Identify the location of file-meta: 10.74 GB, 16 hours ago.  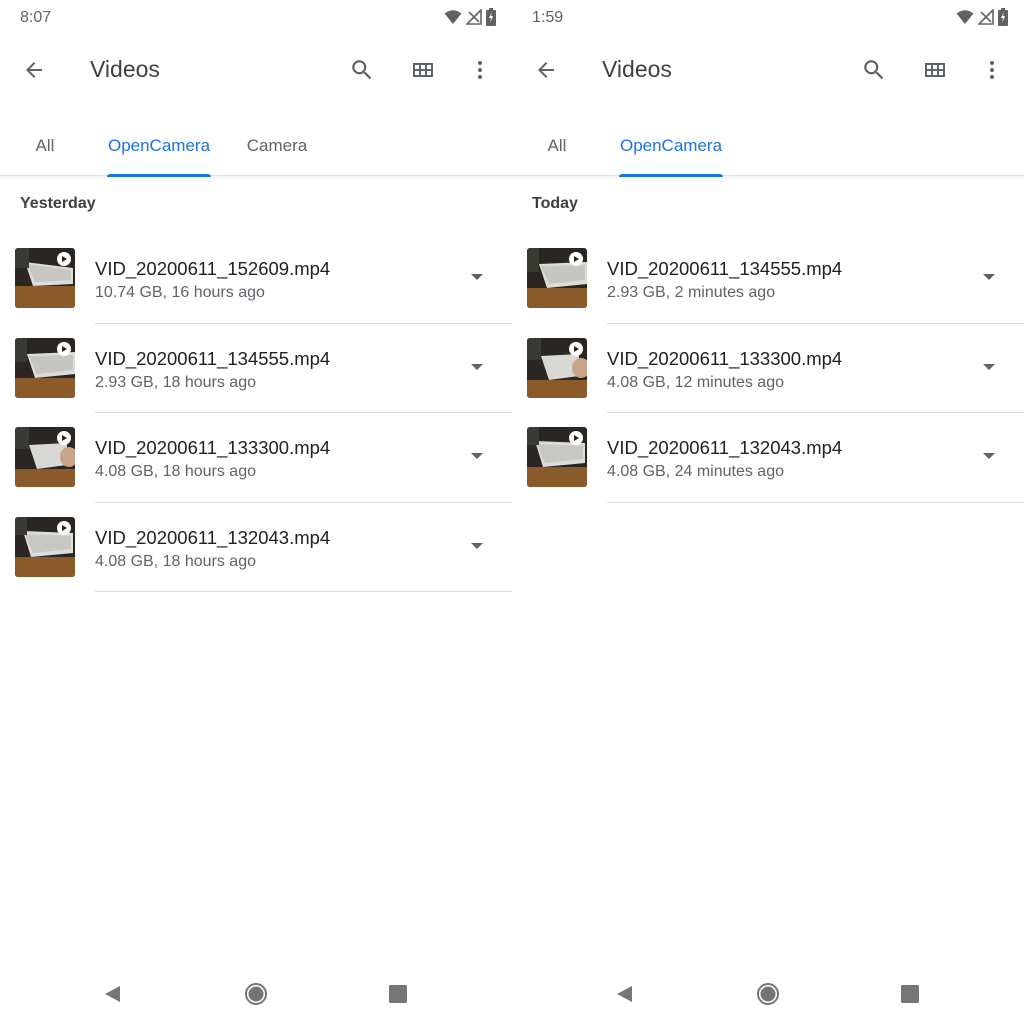
(180, 292).